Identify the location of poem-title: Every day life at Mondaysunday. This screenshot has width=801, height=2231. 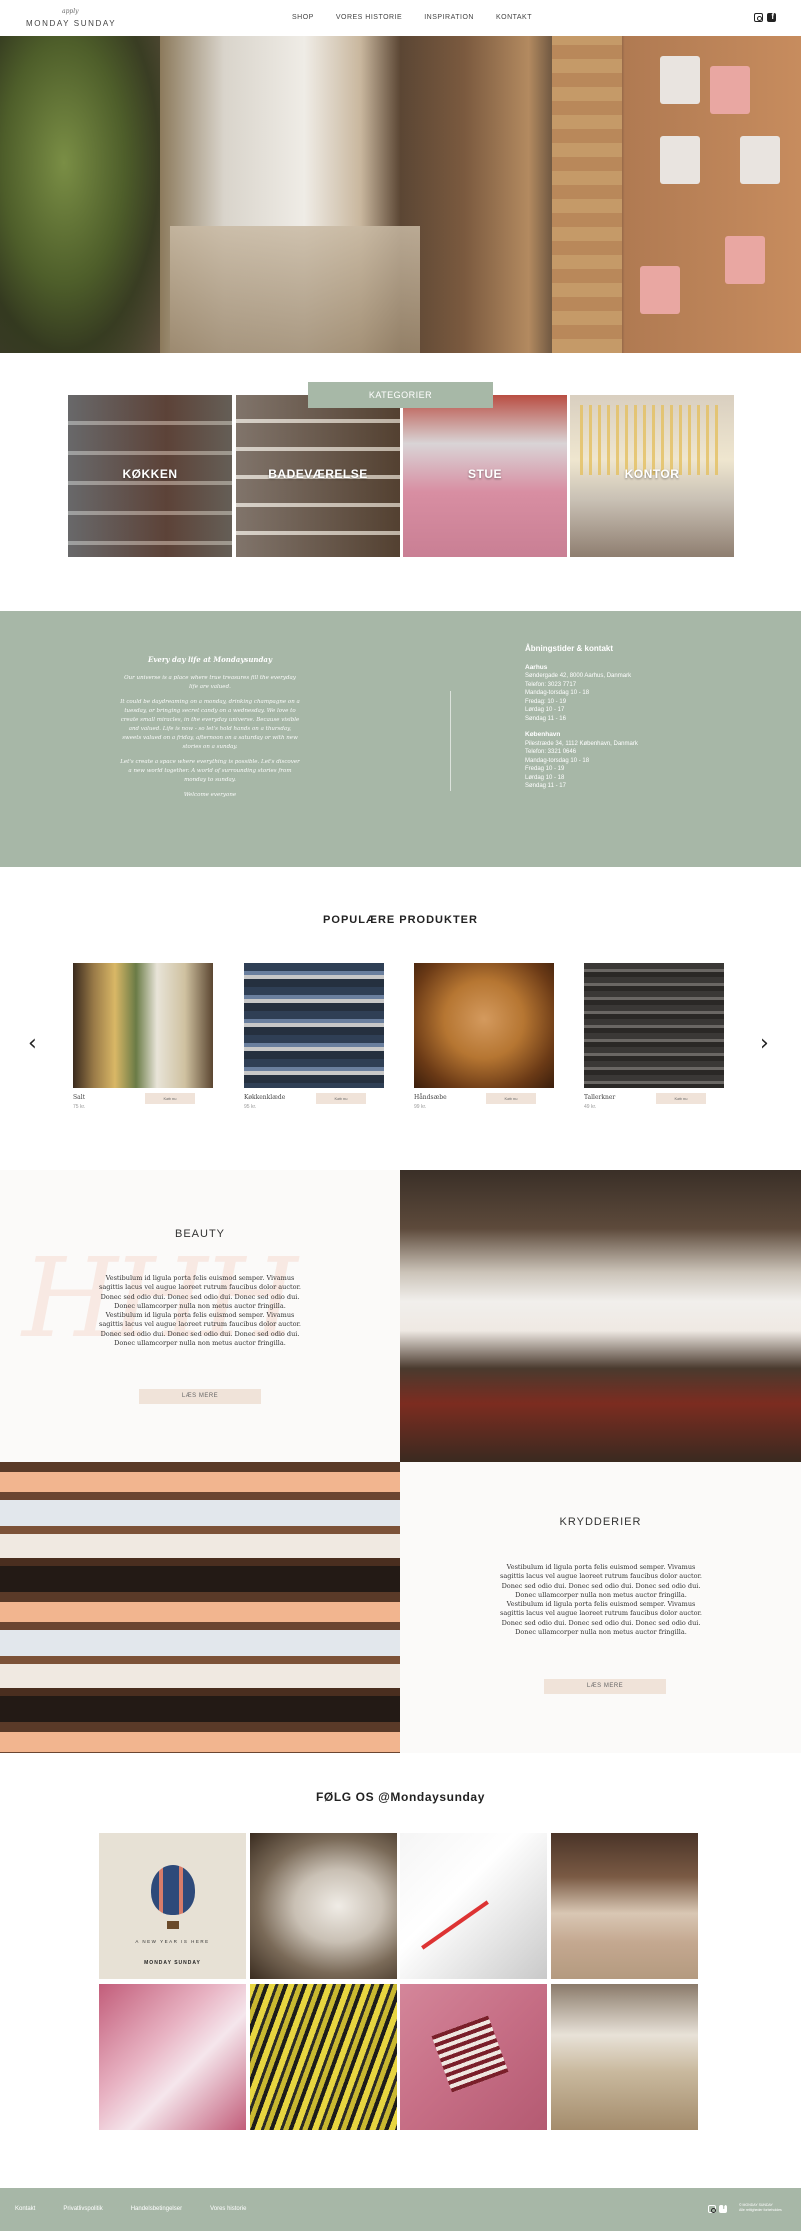
(210, 659).